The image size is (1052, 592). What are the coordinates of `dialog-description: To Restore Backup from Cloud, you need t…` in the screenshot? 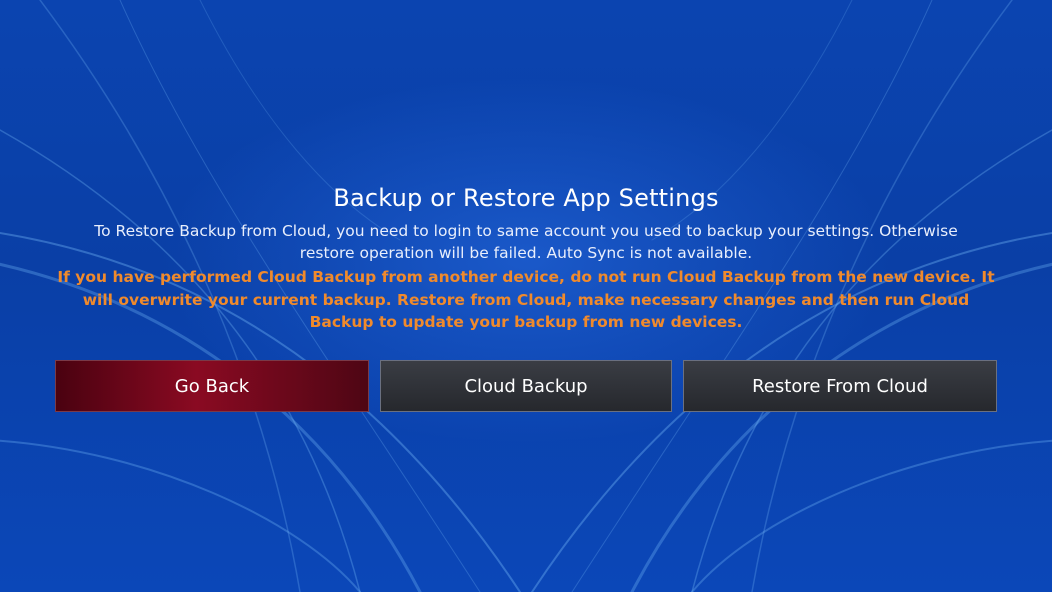 It's located at (526, 242).